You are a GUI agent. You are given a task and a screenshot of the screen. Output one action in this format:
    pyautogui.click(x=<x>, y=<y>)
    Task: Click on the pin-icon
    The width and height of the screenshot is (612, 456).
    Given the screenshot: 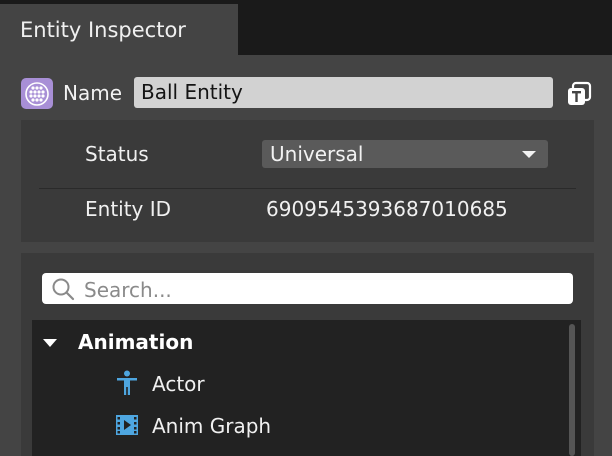 What is the action you would take?
    pyautogui.click(x=579, y=94)
    